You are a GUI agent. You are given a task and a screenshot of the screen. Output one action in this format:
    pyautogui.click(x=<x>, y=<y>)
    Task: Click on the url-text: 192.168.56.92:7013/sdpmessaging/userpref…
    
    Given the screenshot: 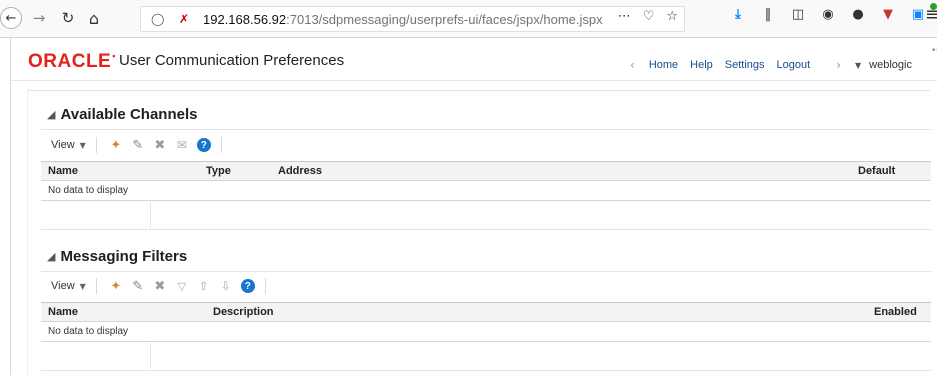 What is the action you would take?
    pyautogui.click(x=403, y=19)
    